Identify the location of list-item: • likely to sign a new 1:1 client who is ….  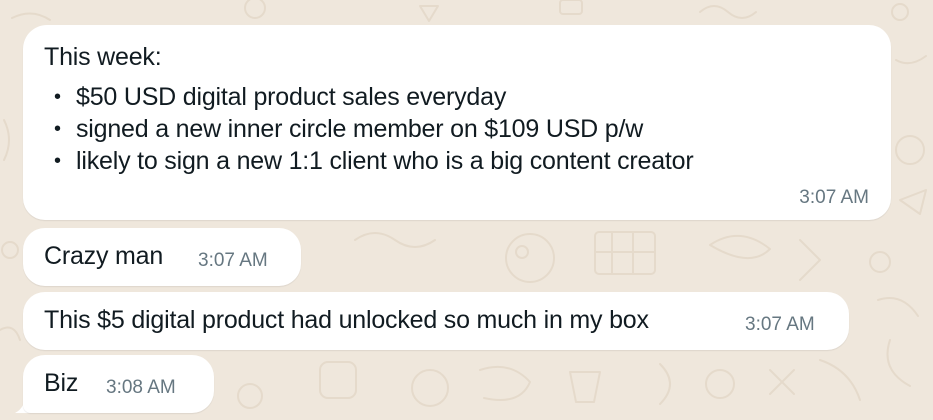
(370, 161).